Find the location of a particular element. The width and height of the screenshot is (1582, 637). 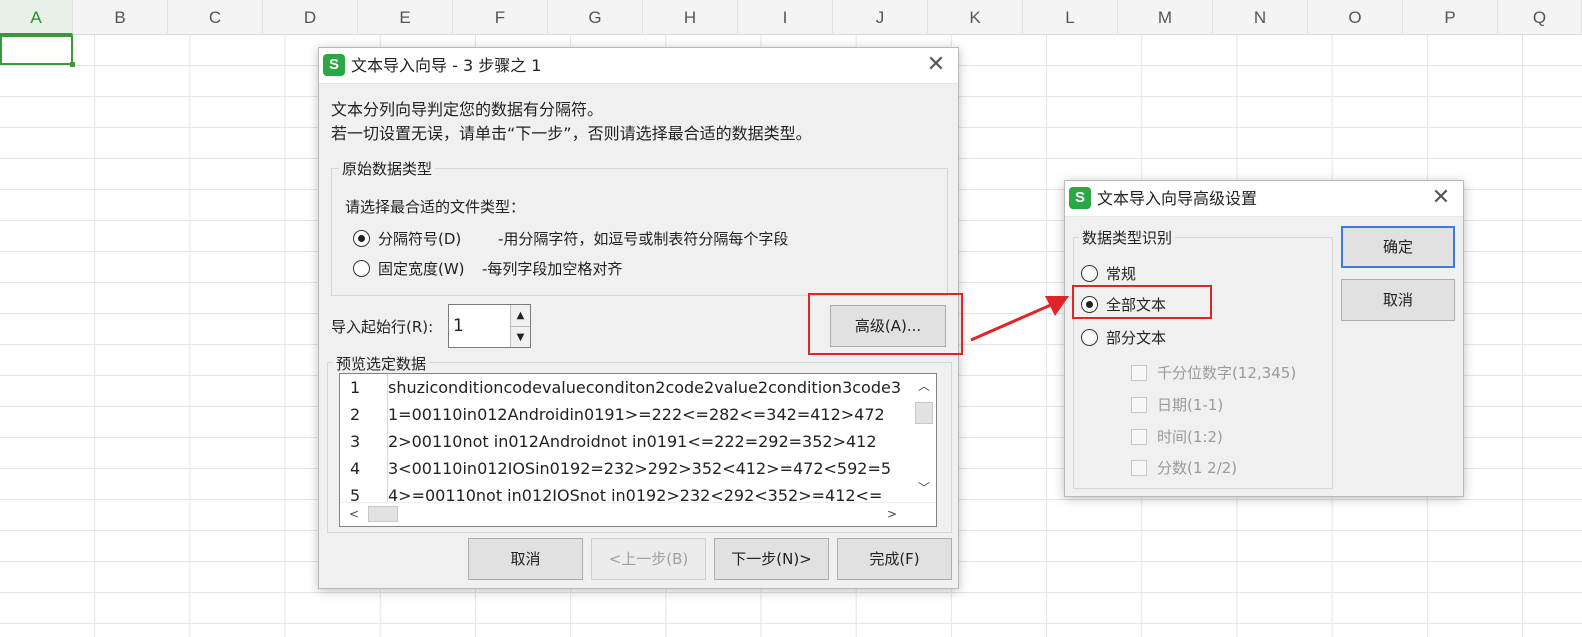

scroll-left-icon: < is located at coordinates (354, 514).